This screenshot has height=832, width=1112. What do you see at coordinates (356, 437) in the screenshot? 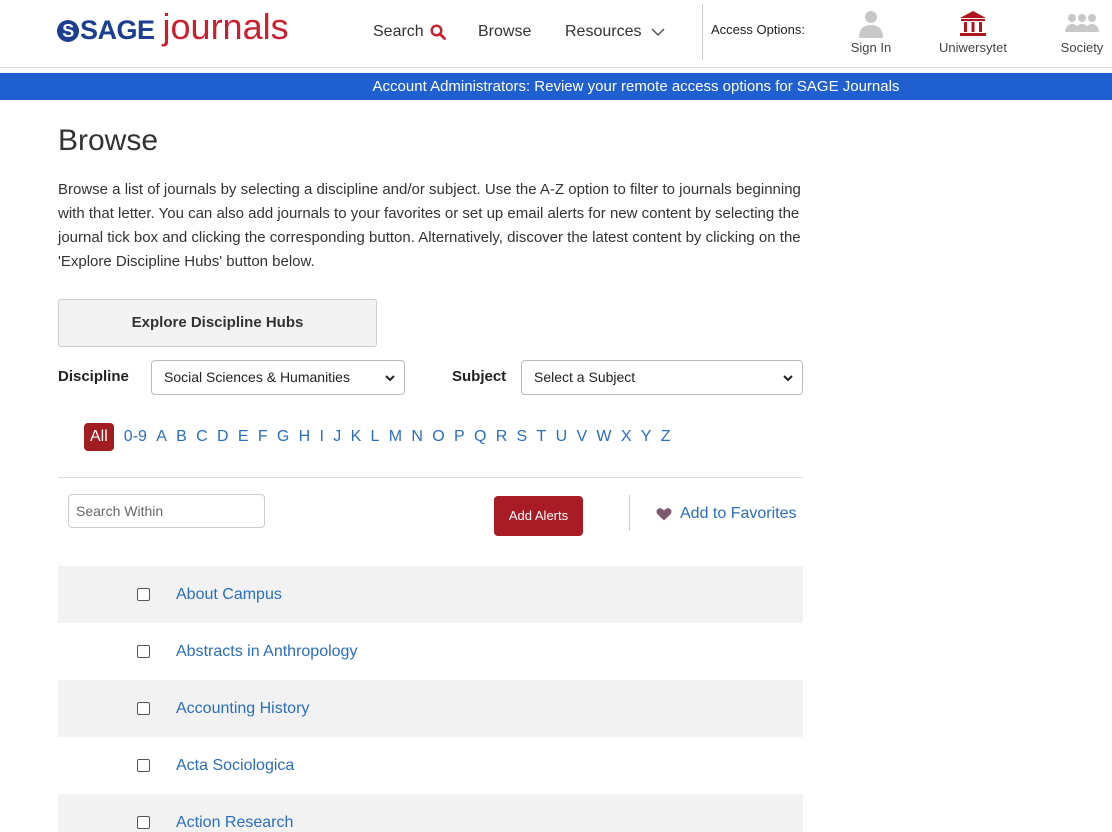
I see `az-letter-k: K` at bounding box center [356, 437].